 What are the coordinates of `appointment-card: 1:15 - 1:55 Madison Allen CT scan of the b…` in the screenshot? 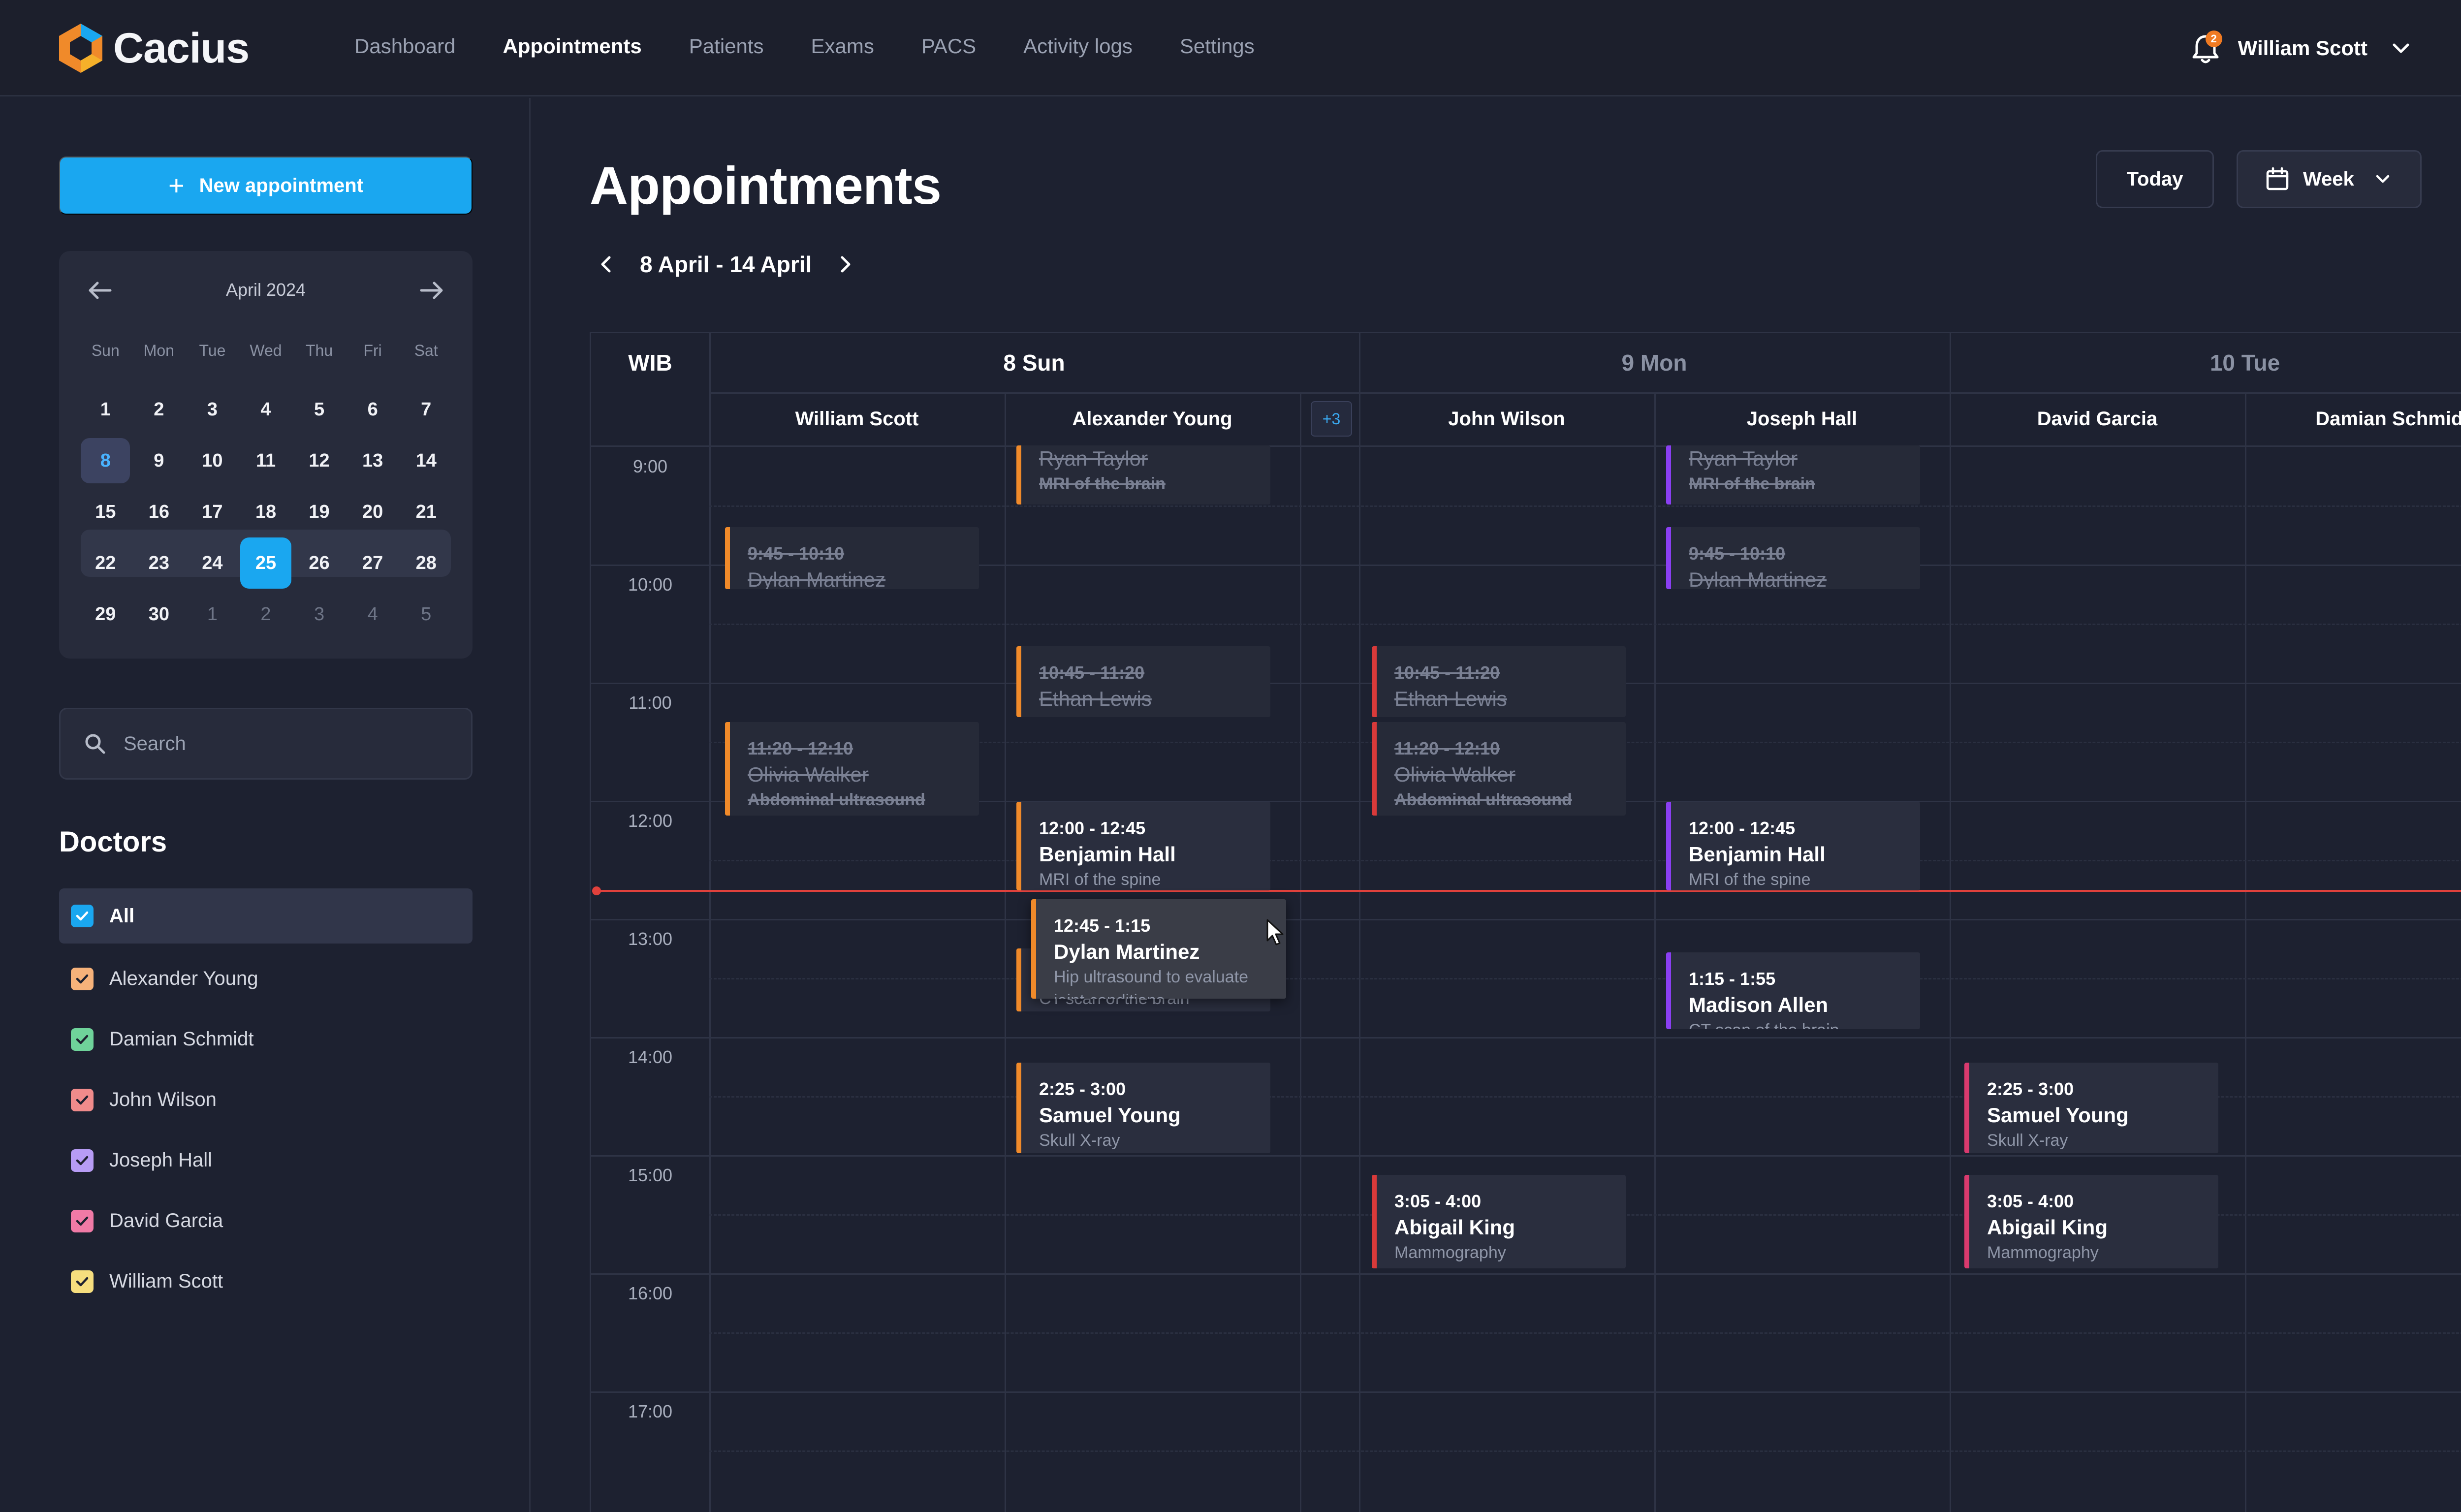 It's located at (1793, 990).